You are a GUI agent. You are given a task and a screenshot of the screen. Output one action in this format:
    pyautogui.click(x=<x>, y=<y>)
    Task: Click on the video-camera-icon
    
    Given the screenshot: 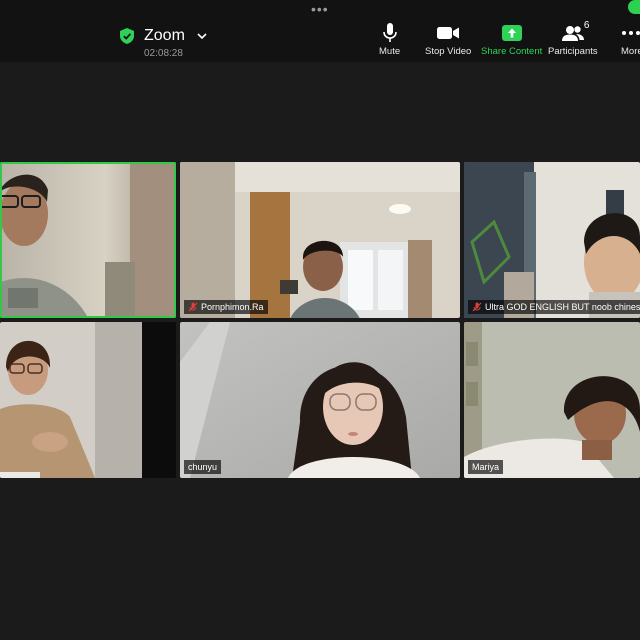 What is the action you would take?
    pyautogui.click(x=448, y=33)
    